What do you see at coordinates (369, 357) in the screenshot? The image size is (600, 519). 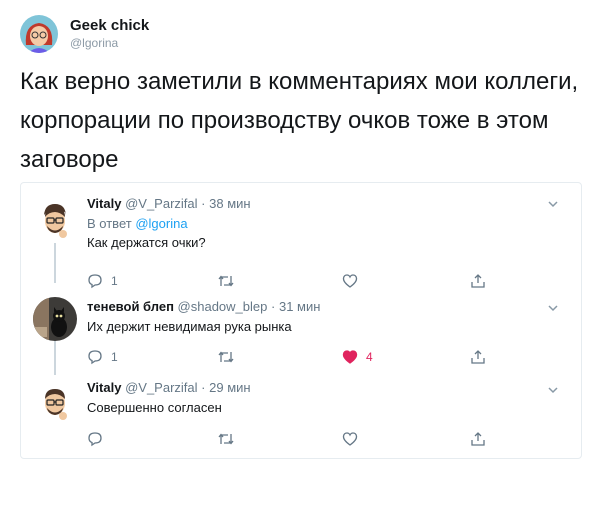 I see `like-count: 4` at bounding box center [369, 357].